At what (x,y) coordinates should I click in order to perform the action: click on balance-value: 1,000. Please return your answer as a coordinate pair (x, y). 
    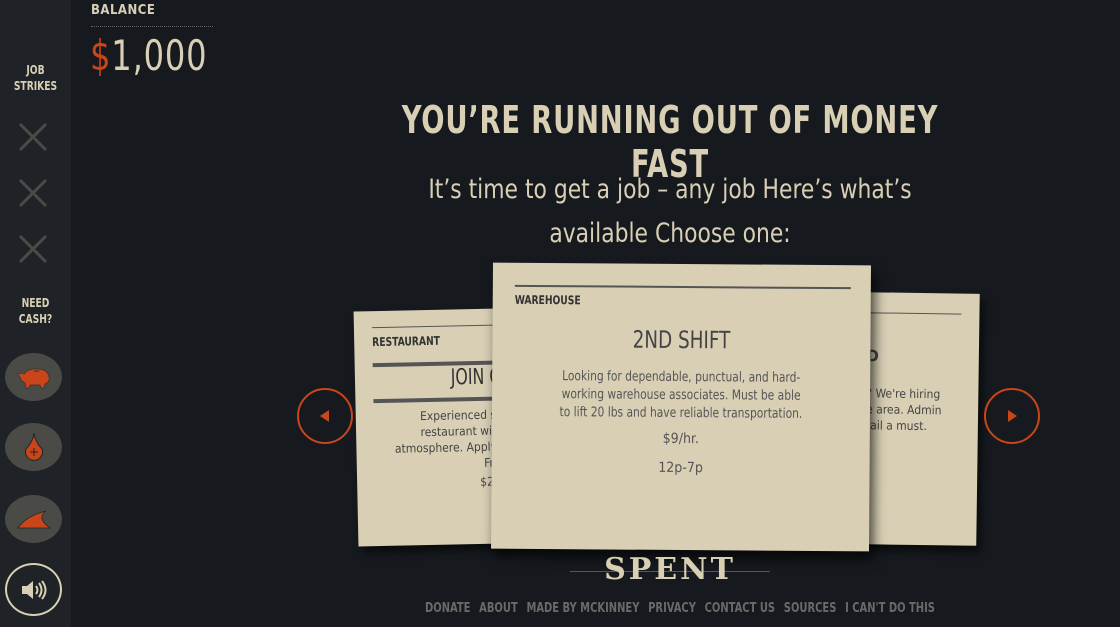
    Looking at the image, I should click on (159, 55).